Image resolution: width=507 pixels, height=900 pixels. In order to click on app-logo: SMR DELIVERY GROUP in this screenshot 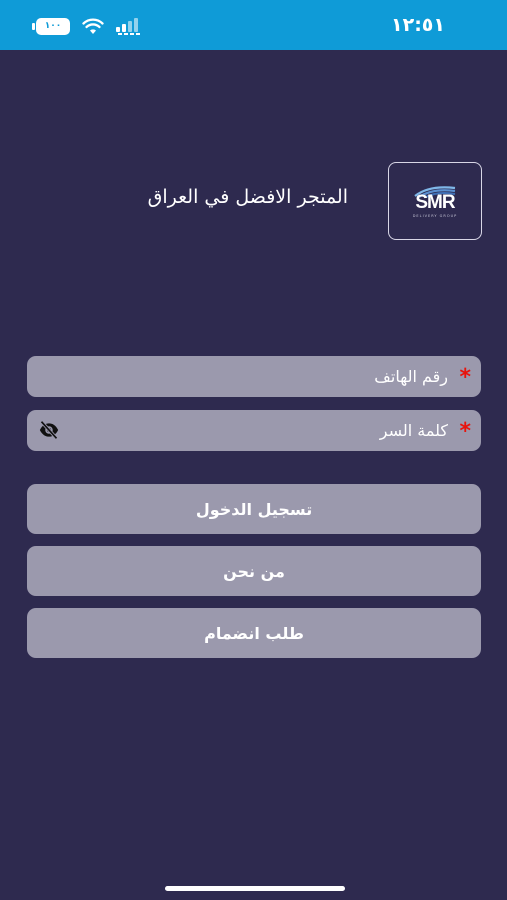, I will do `click(435, 201)`.